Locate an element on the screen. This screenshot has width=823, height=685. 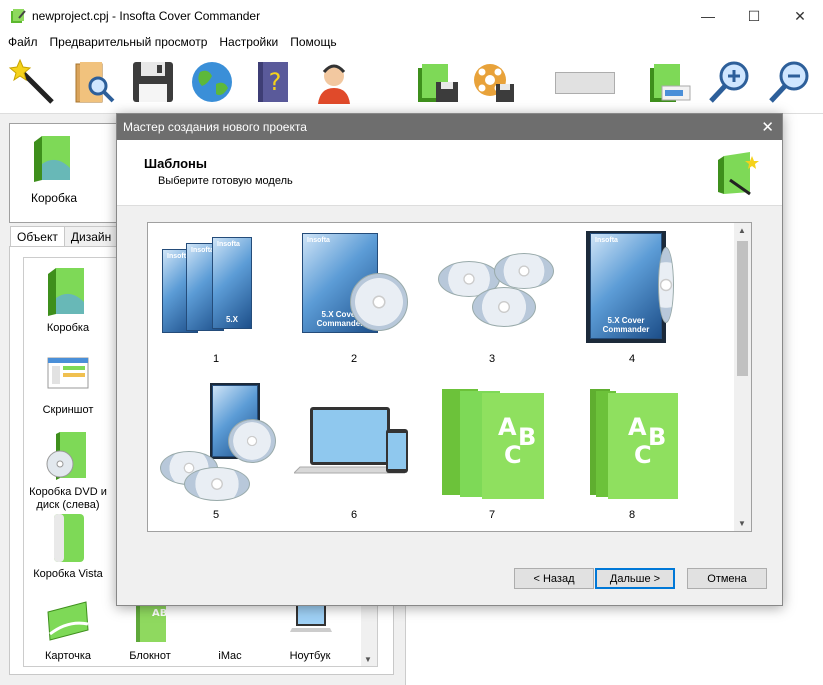
template-item-8: ABC 8 is located at coordinates (632, 452).